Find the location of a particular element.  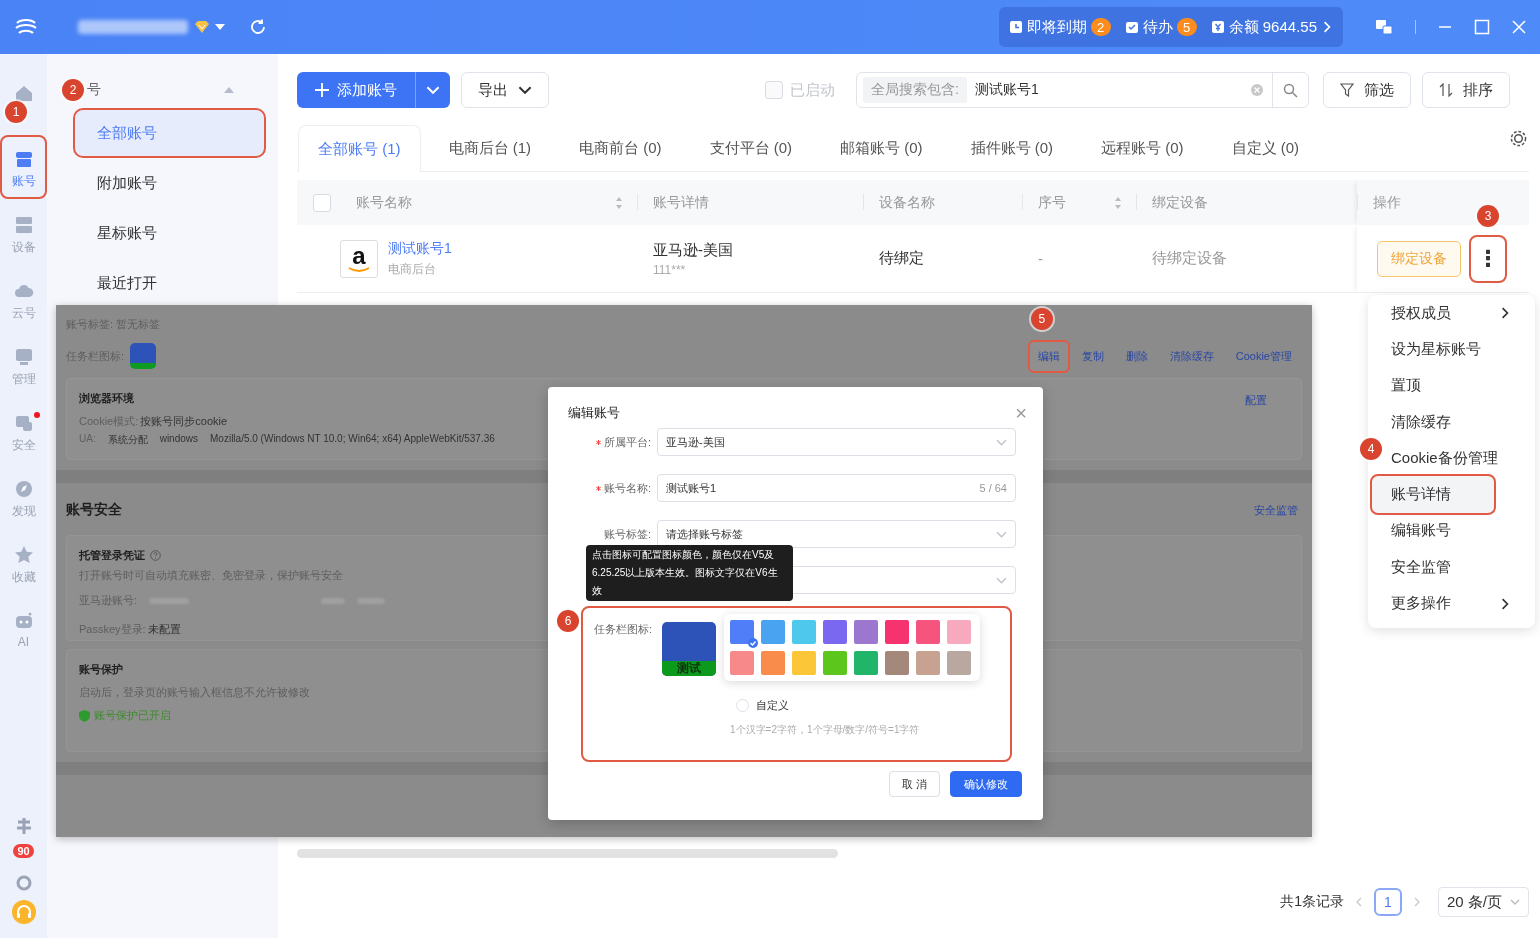

add-dropdown-button is located at coordinates (432, 90).